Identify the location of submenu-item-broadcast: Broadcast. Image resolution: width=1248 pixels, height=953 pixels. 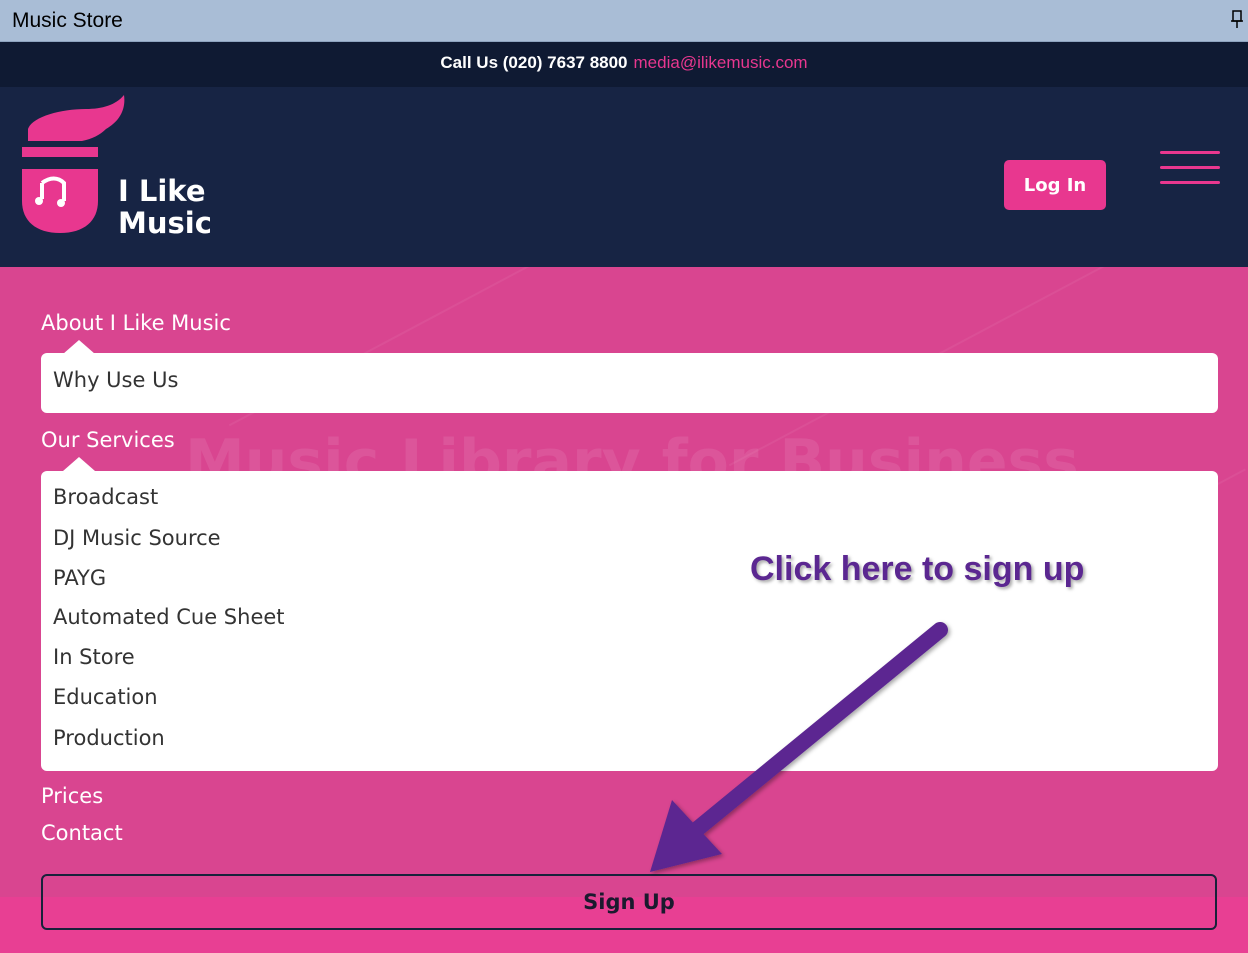
(105, 497).